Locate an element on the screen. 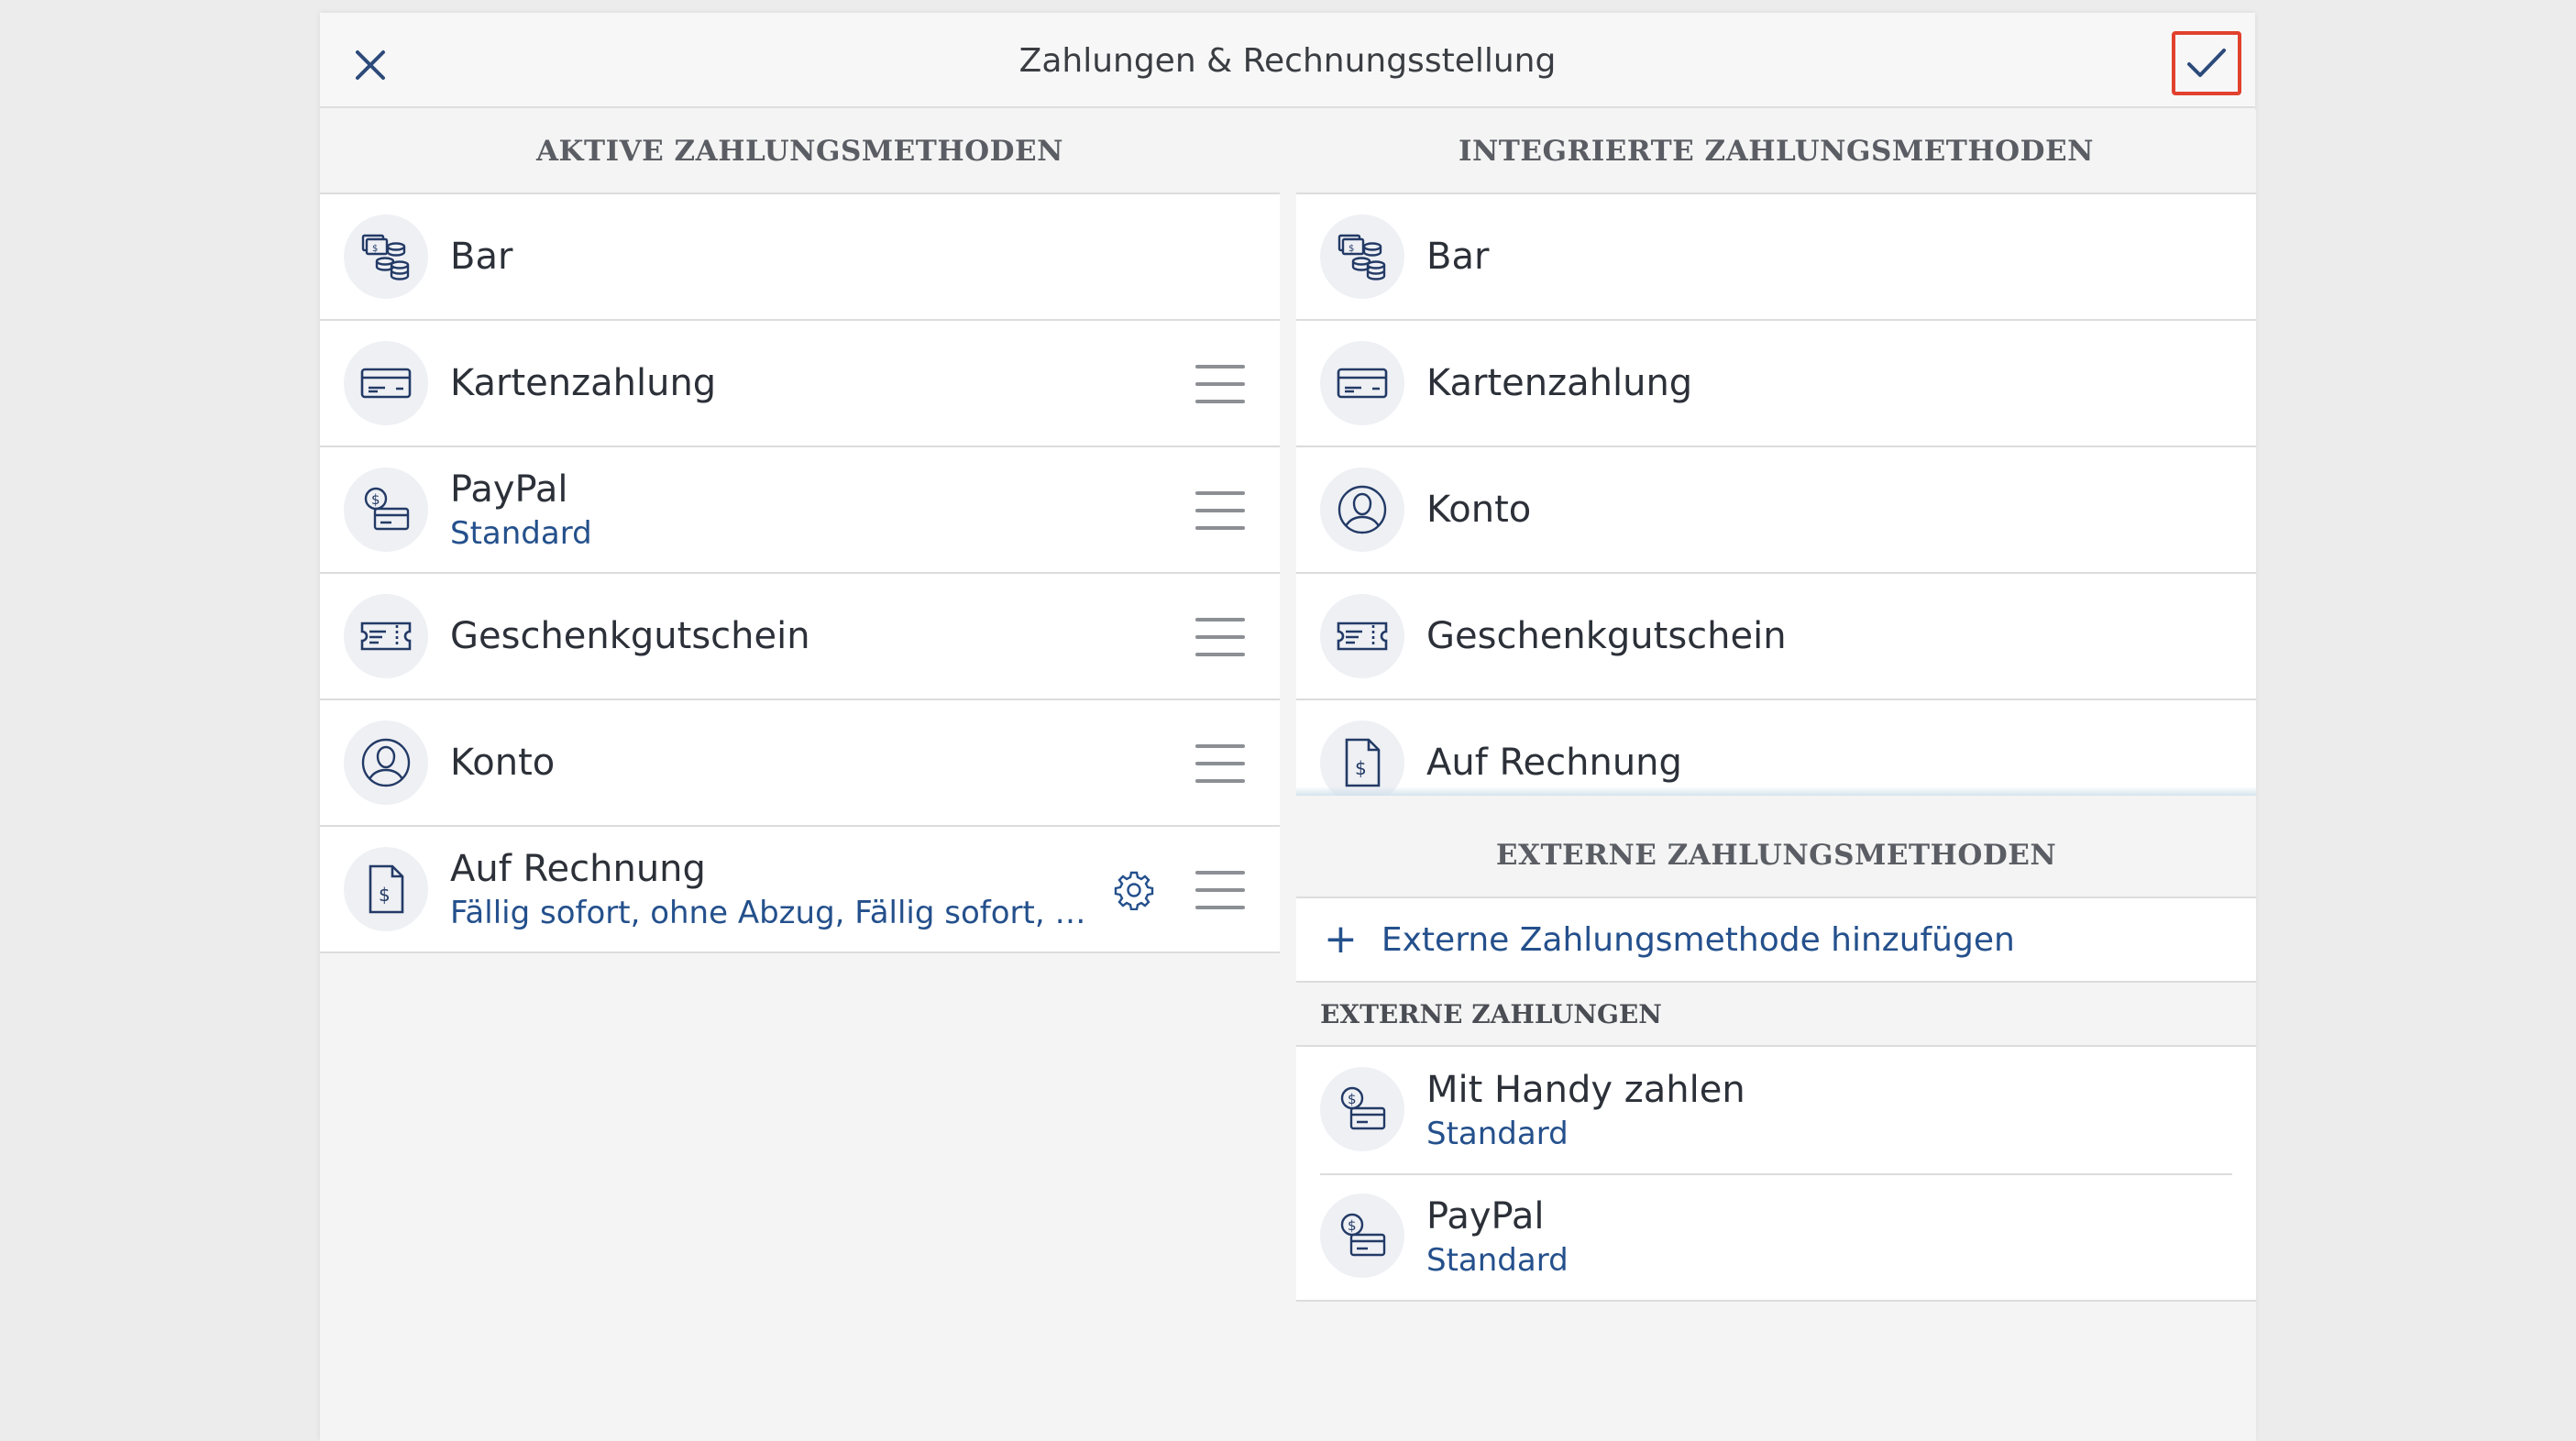 This screenshot has width=2576, height=1441. close-icon is located at coordinates (370, 65).